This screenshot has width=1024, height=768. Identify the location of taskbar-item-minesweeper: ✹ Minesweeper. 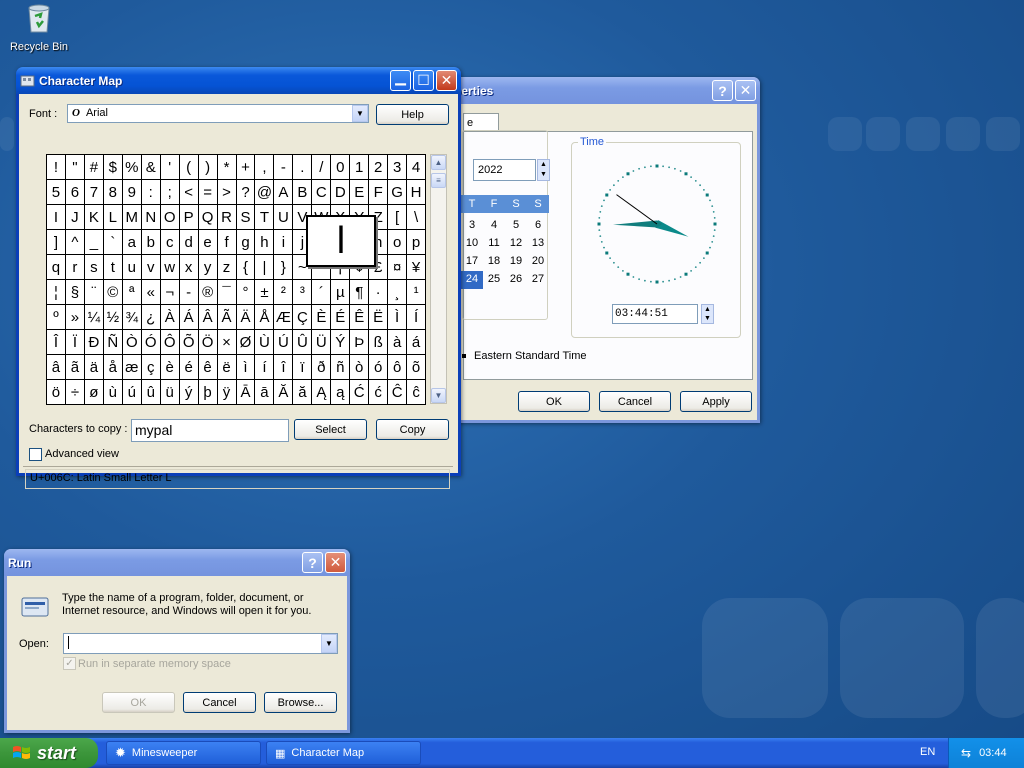
(183, 753).